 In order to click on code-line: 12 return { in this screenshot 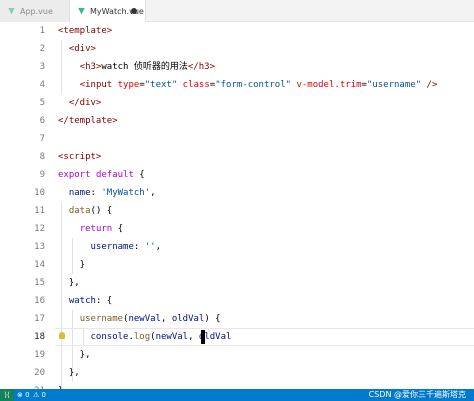, I will do `click(237, 229)`.